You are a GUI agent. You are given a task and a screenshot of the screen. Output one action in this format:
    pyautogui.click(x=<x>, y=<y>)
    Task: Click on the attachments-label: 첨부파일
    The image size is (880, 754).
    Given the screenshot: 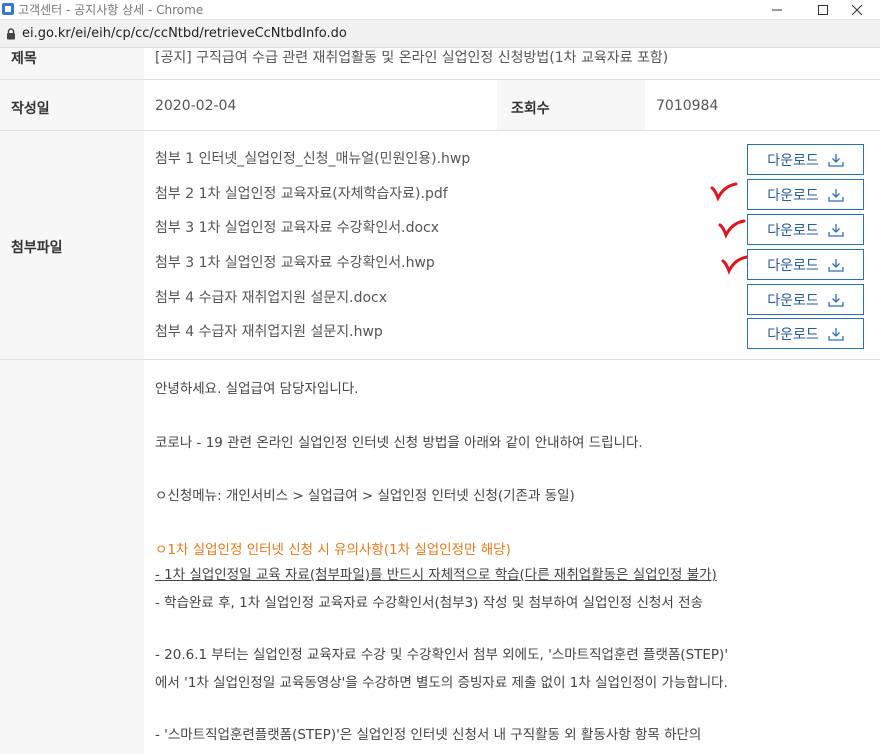 What is the action you would take?
    pyautogui.click(x=37, y=248)
    